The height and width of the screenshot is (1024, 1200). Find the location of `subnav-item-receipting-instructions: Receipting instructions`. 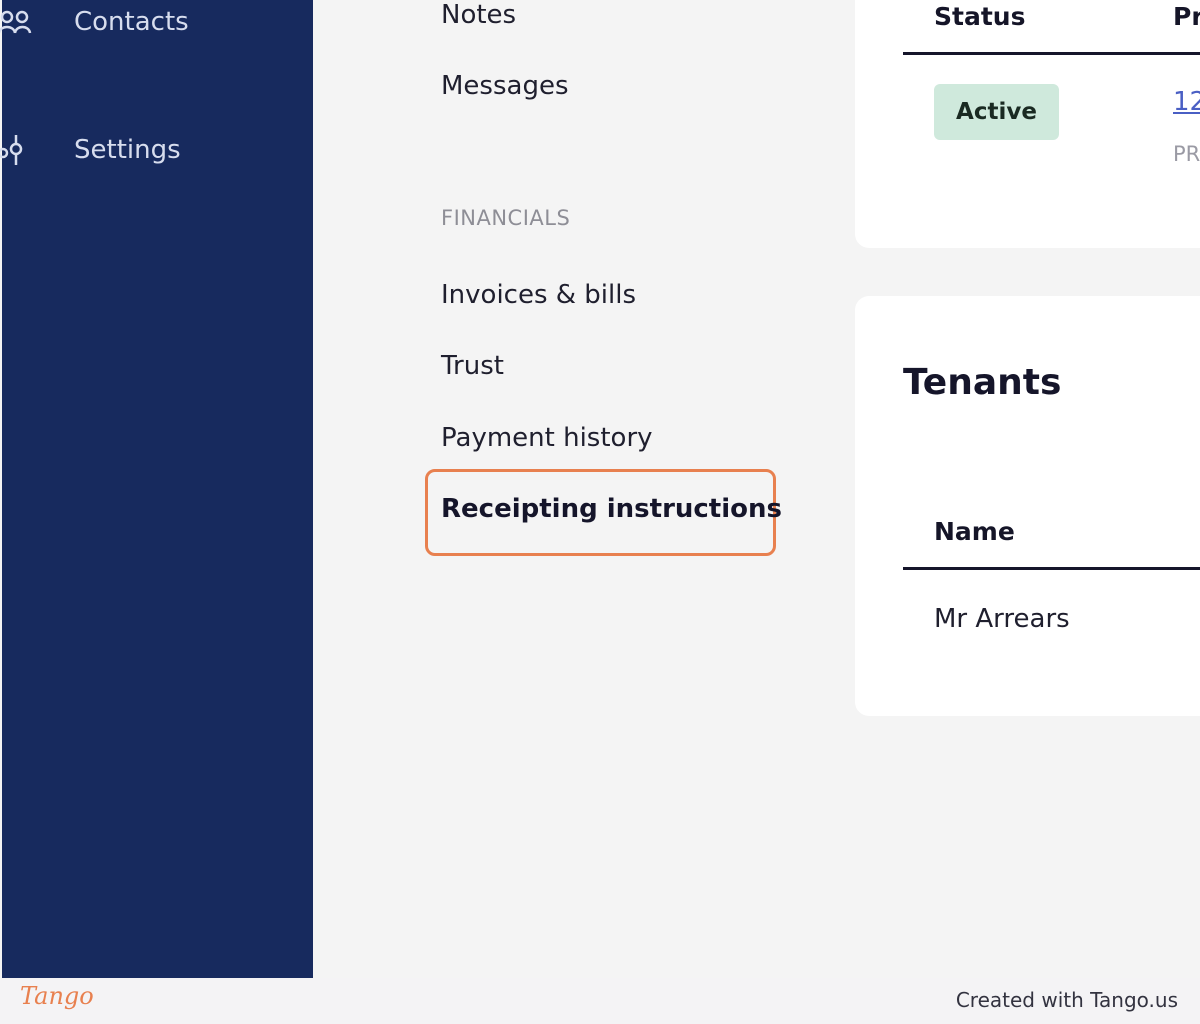

subnav-item-receipting-instructions: Receipting instructions is located at coordinates (611, 509).